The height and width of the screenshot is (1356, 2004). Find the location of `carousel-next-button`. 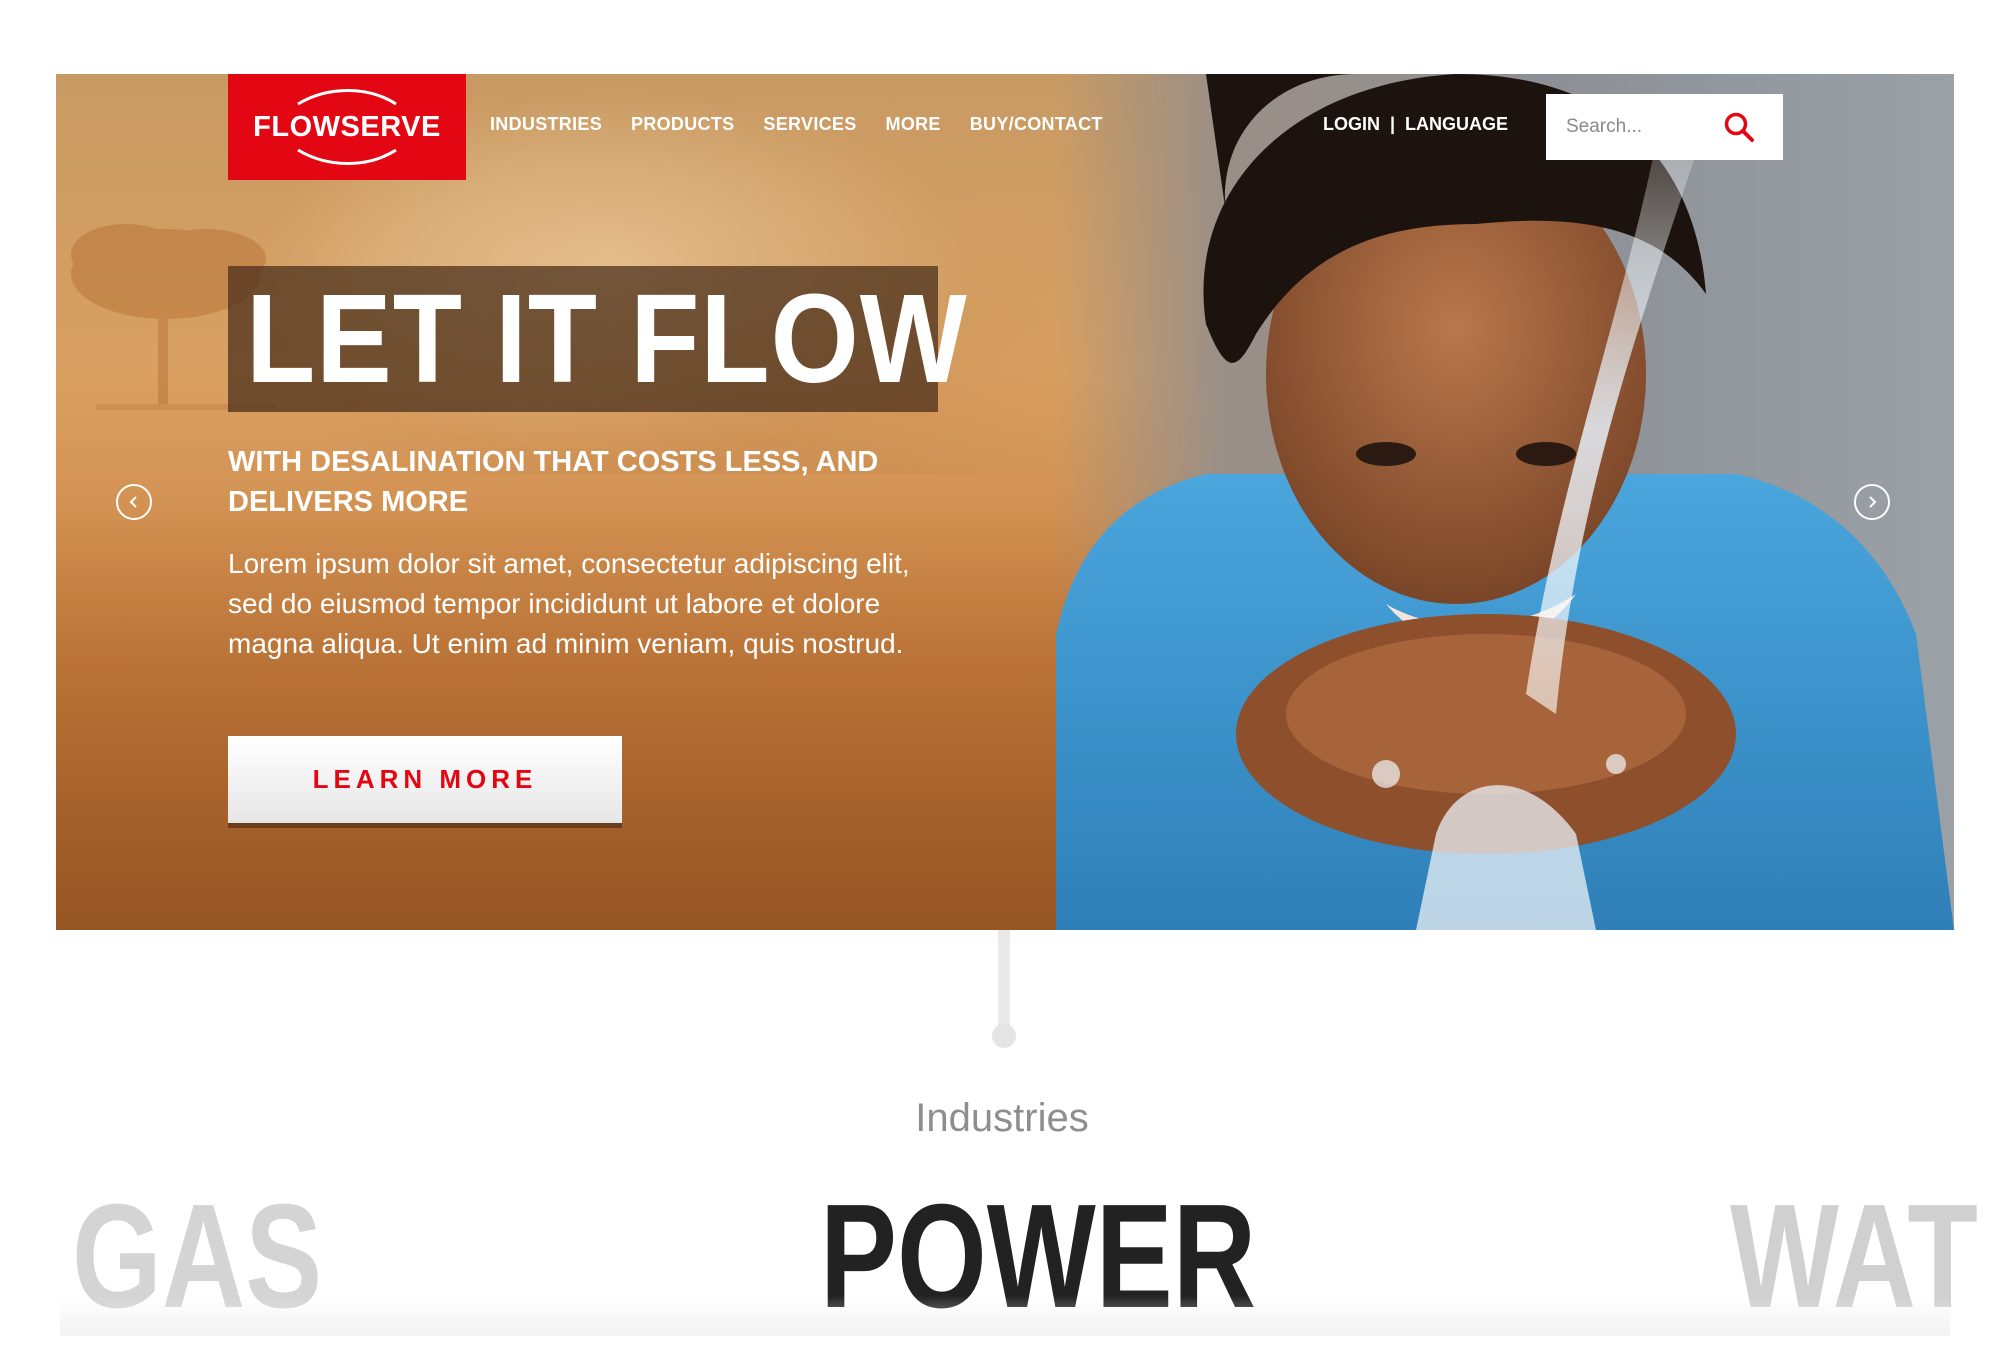

carousel-next-button is located at coordinates (1872, 502).